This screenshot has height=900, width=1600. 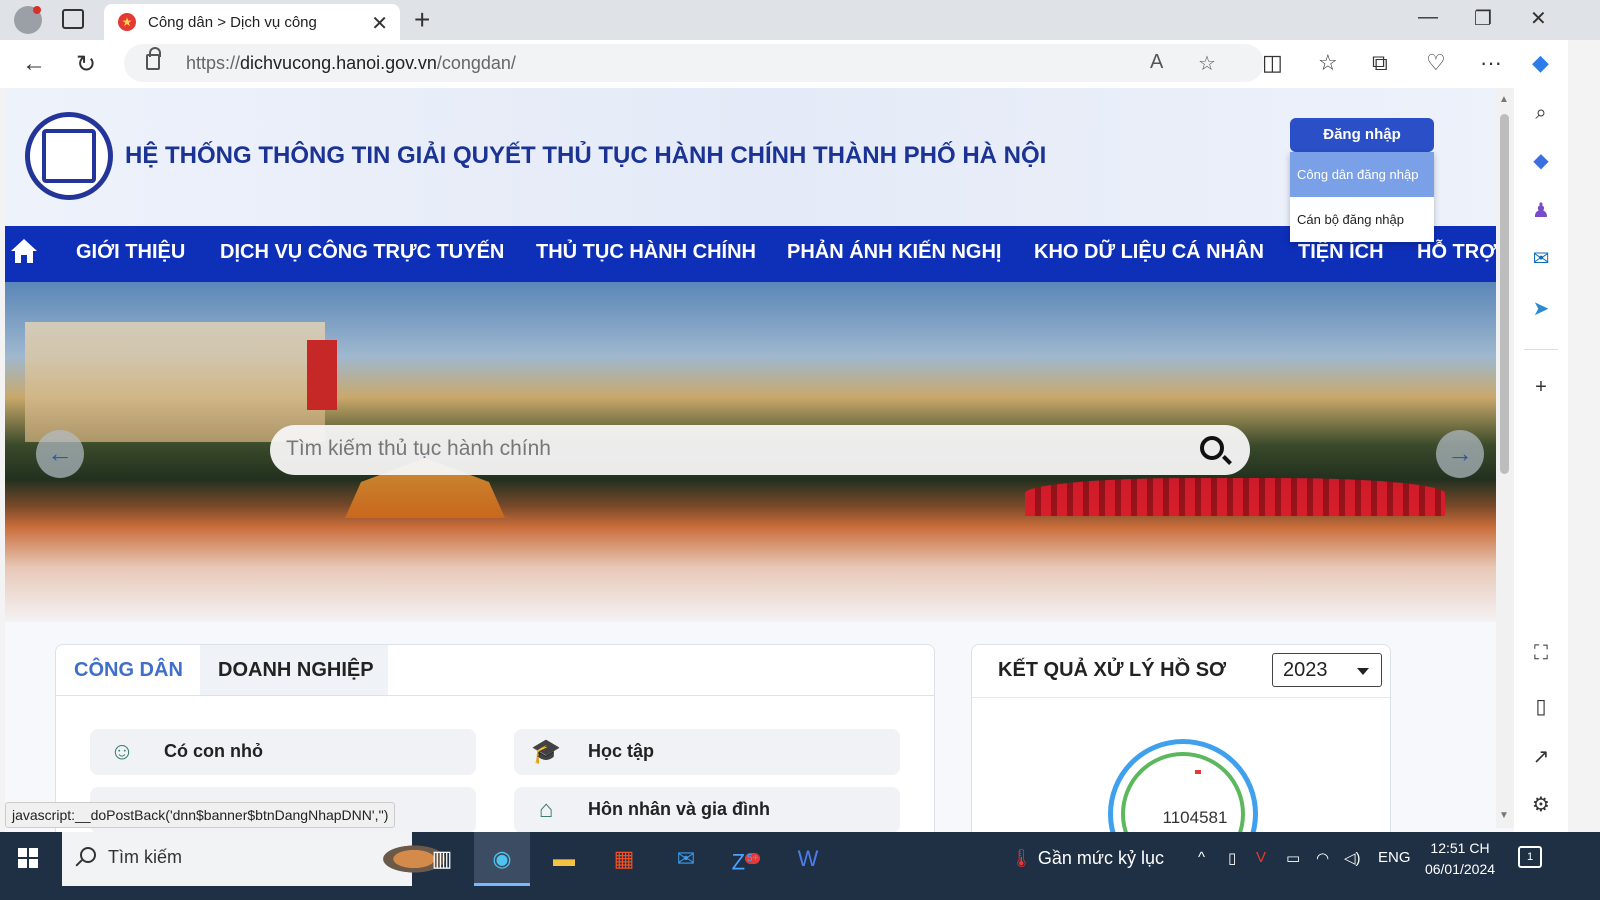 What do you see at coordinates (1341, 252) in the screenshot?
I see `nav-tien-ich: TIỆN ÍCH` at bounding box center [1341, 252].